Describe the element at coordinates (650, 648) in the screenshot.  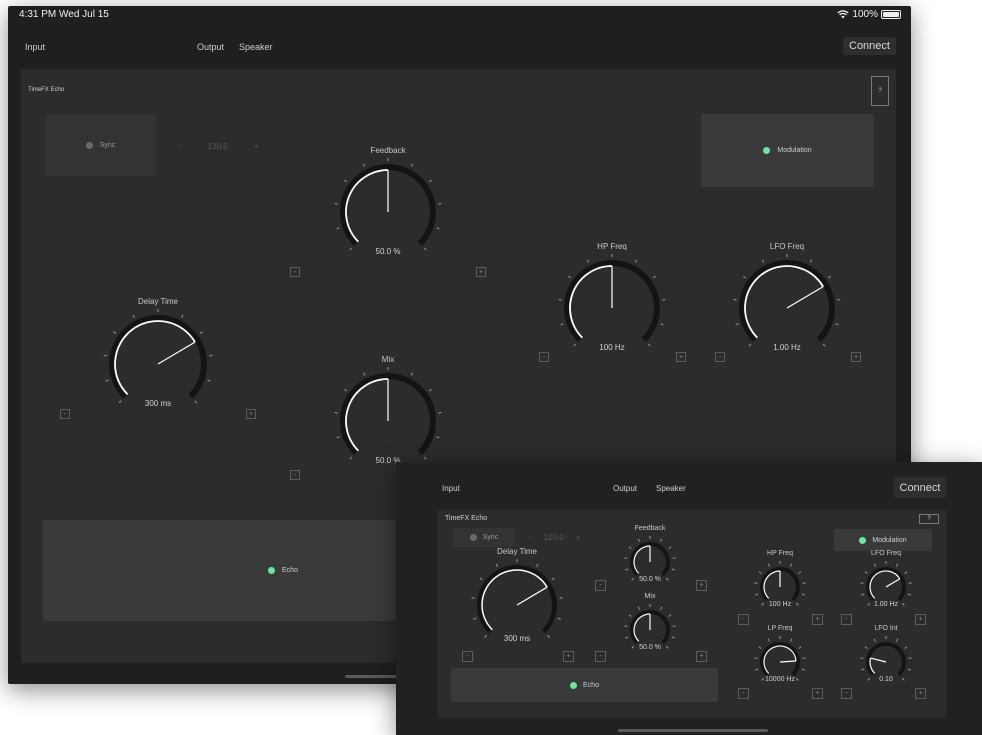
I see `mix-value: 50.0 %` at that location.